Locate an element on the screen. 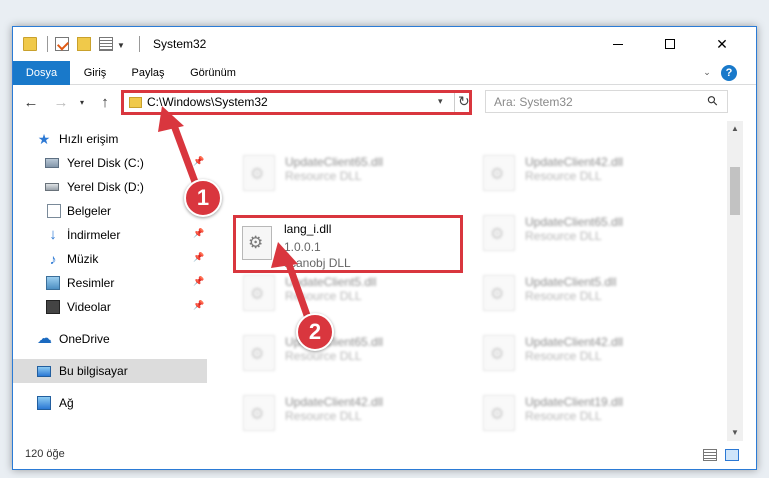  file-name: lang_i.dll is located at coordinates (308, 229).